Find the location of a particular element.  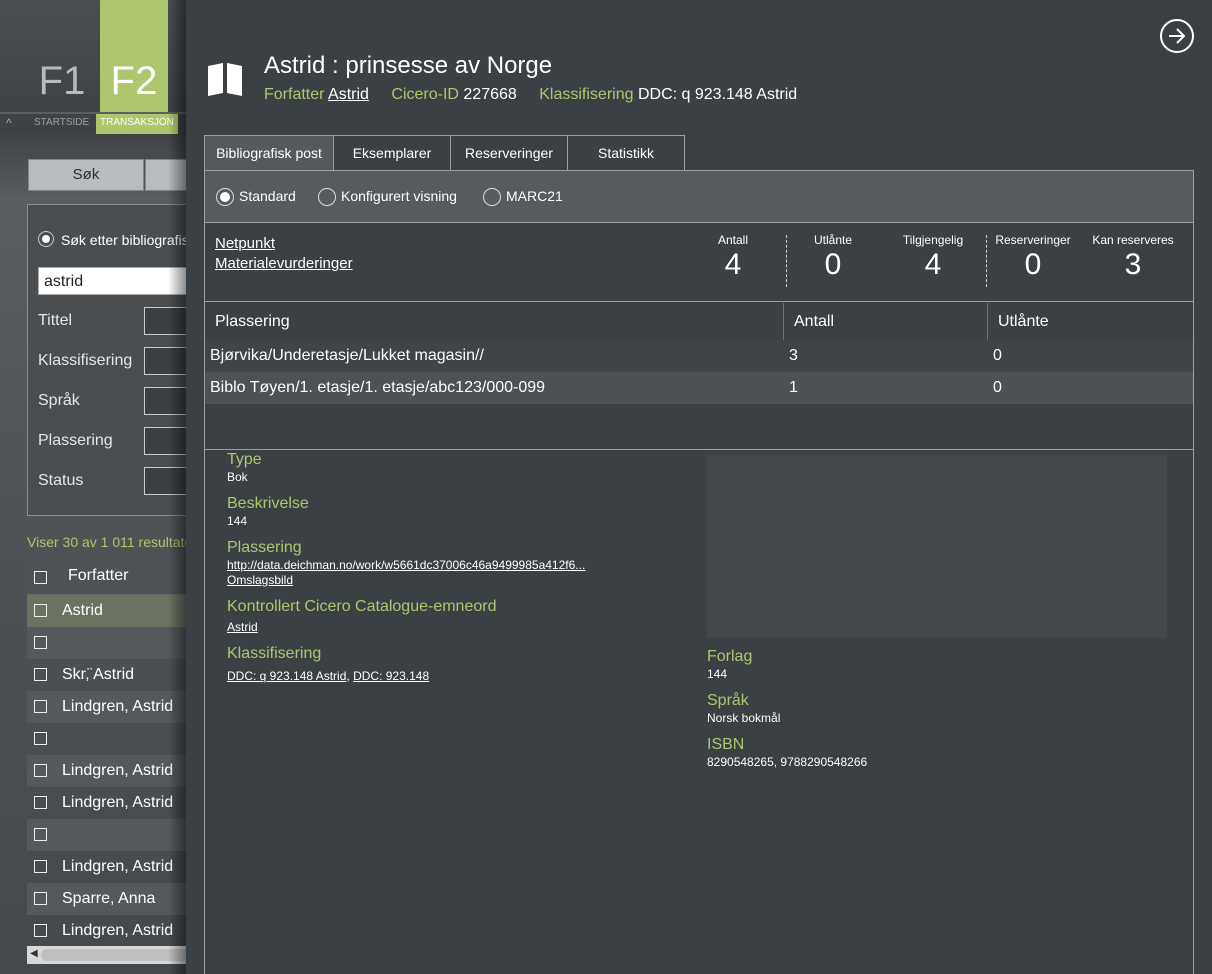

tab-statistikk: Statistikk is located at coordinates (626, 153).